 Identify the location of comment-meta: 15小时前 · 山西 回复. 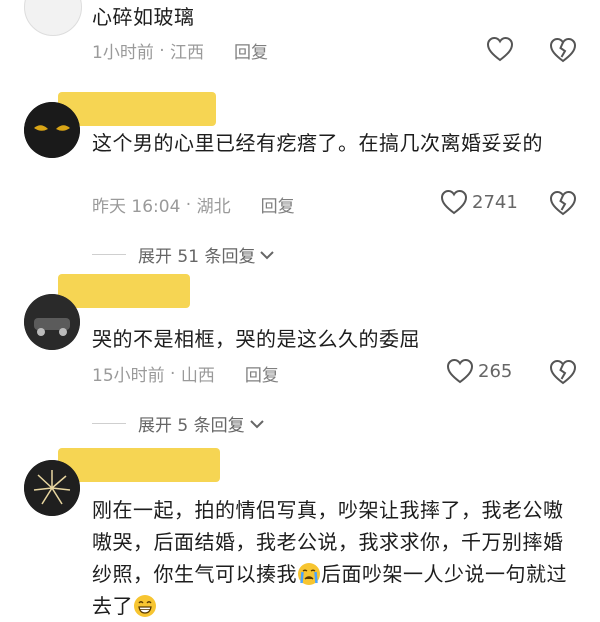
(185, 374).